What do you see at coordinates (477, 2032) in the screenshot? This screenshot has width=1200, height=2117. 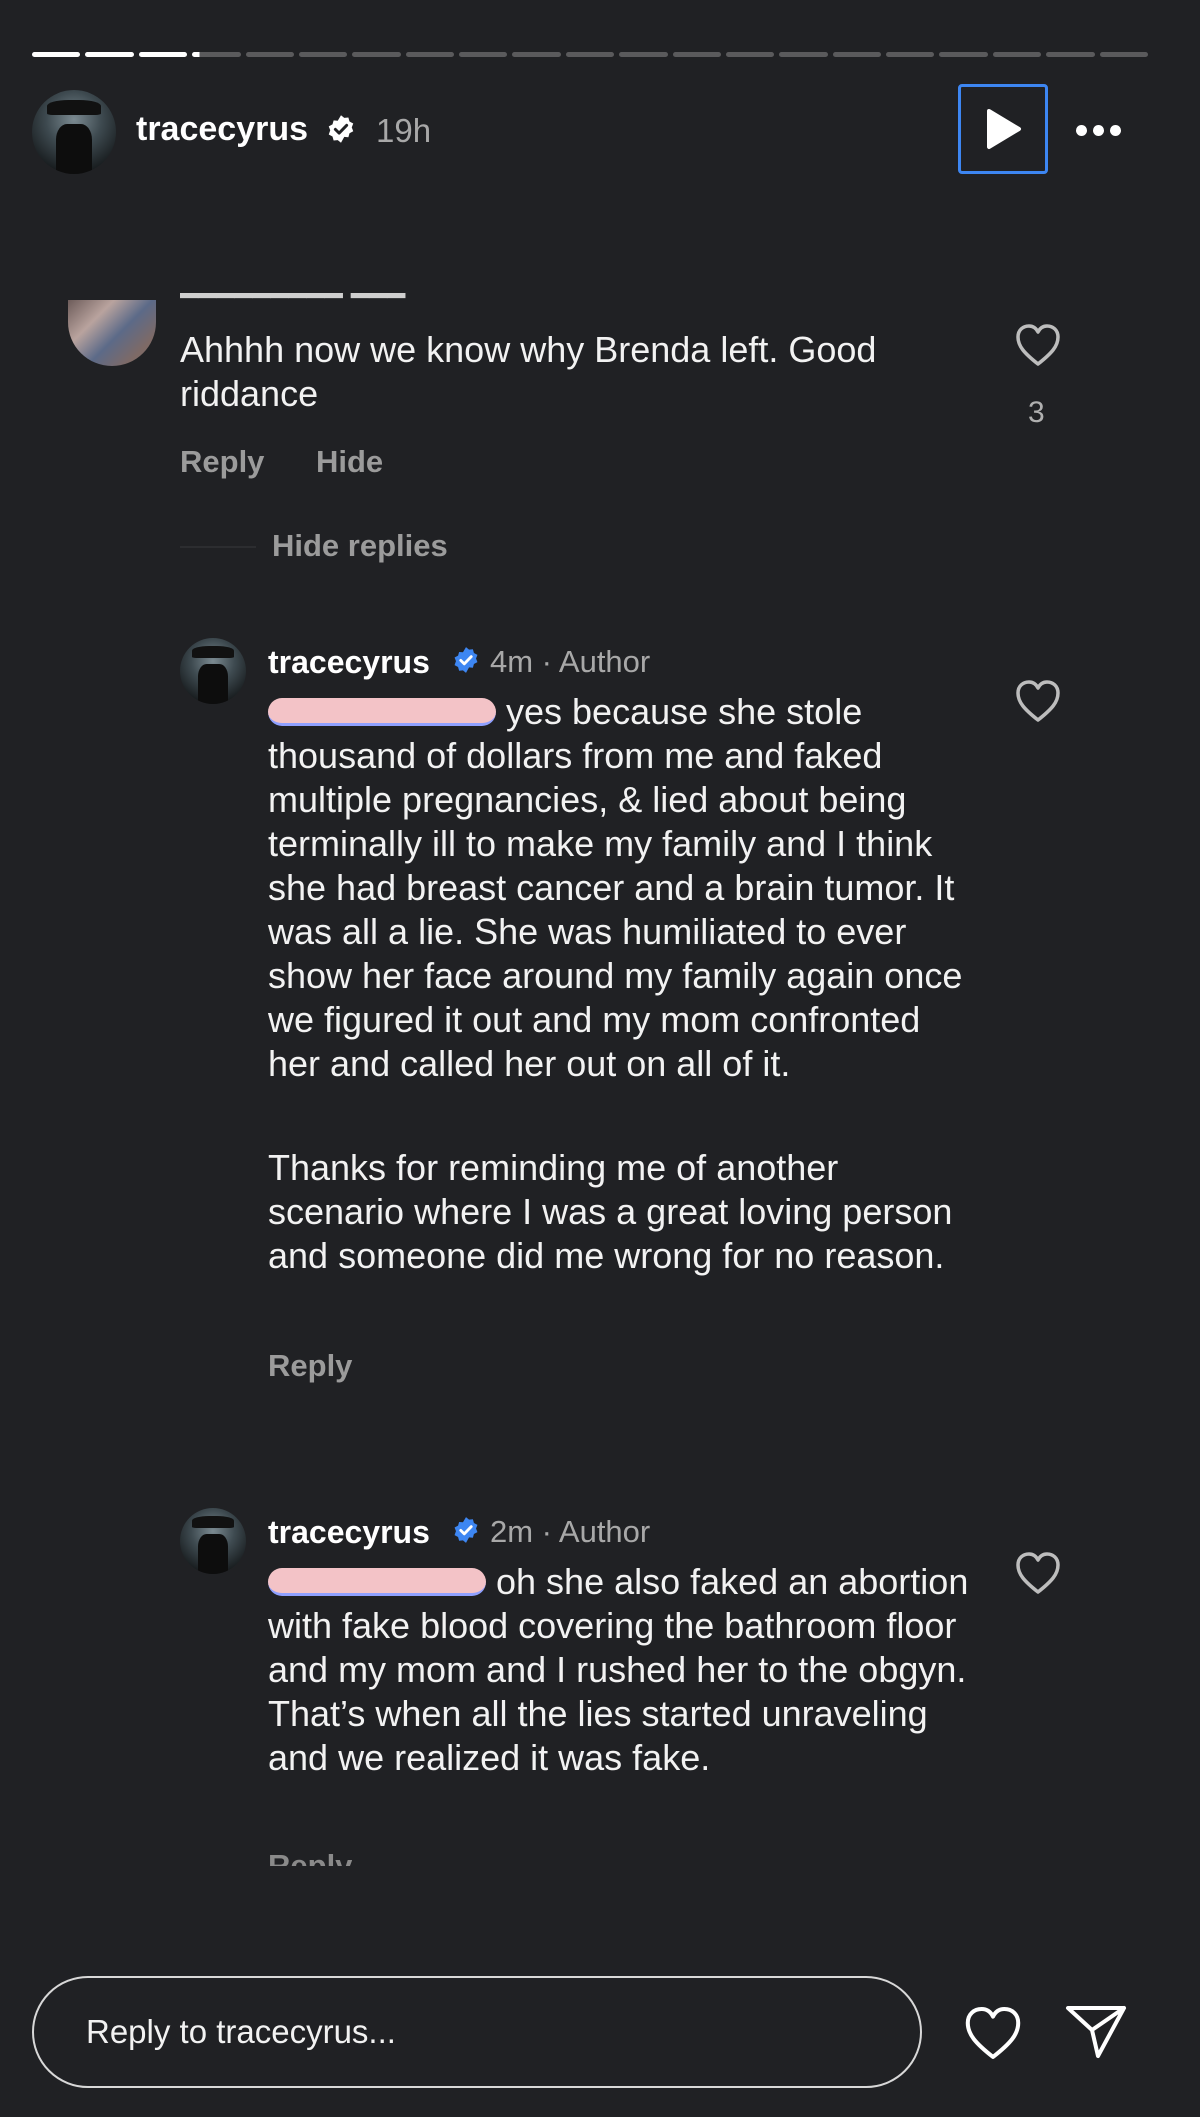 I see `reply-input` at bounding box center [477, 2032].